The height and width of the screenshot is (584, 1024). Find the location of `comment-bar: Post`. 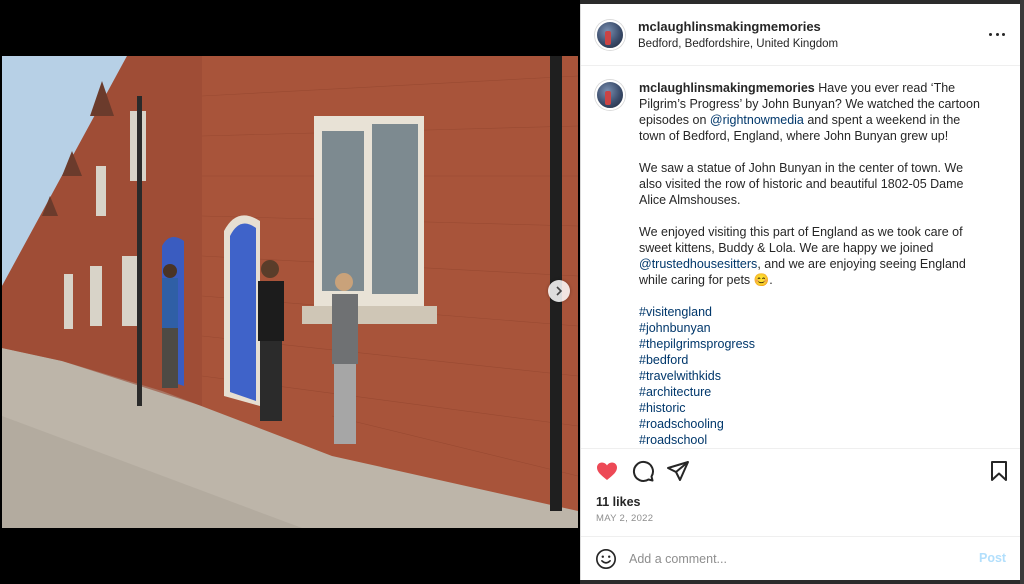

comment-bar: Post is located at coordinates (801, 558).